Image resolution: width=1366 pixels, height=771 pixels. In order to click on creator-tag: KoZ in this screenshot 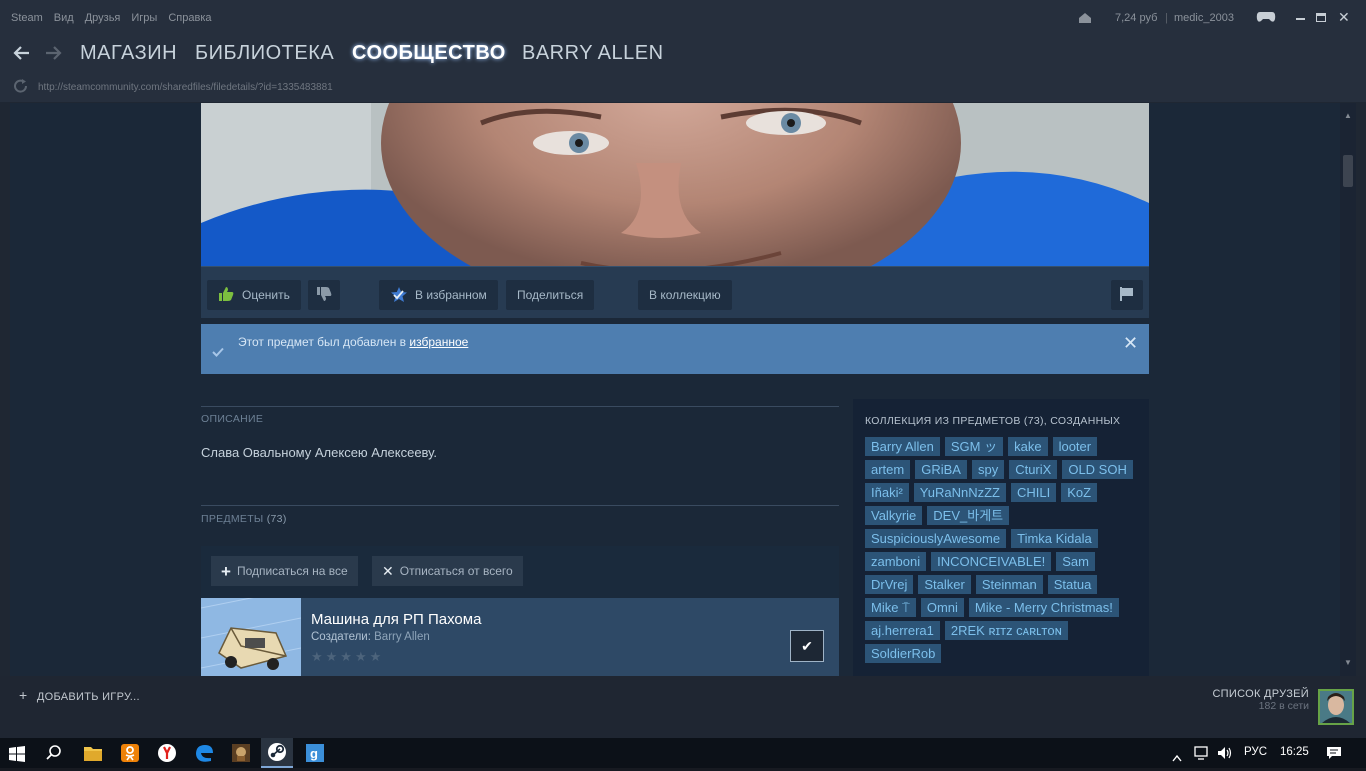, I will do `click(1079, 492)`.